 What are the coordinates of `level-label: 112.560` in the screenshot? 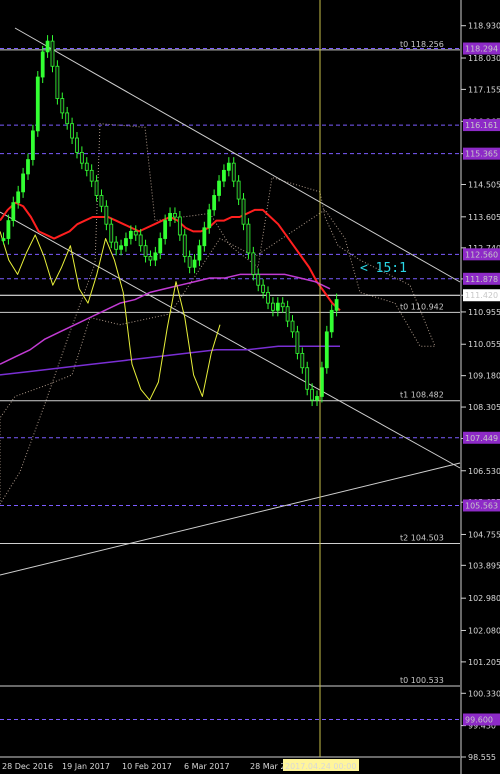 It's located at (481, 254).